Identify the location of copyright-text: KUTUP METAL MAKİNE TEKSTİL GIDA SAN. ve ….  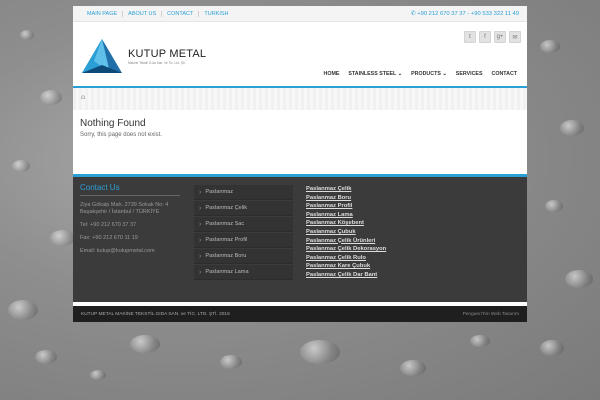
(155, 314).